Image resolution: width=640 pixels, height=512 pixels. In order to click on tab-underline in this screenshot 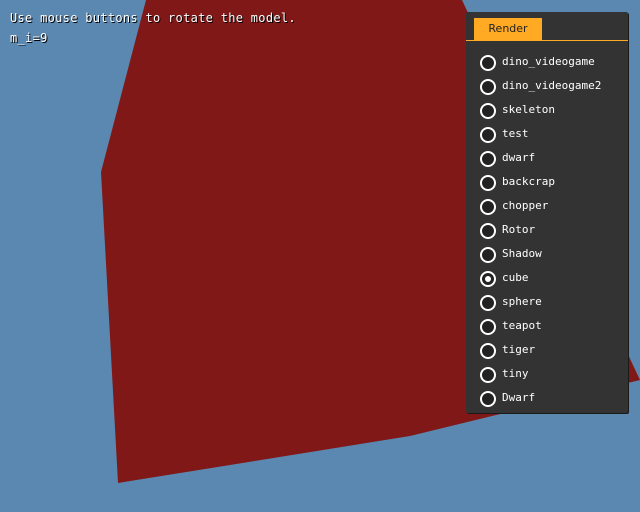, I will do `click(547, 40)`.